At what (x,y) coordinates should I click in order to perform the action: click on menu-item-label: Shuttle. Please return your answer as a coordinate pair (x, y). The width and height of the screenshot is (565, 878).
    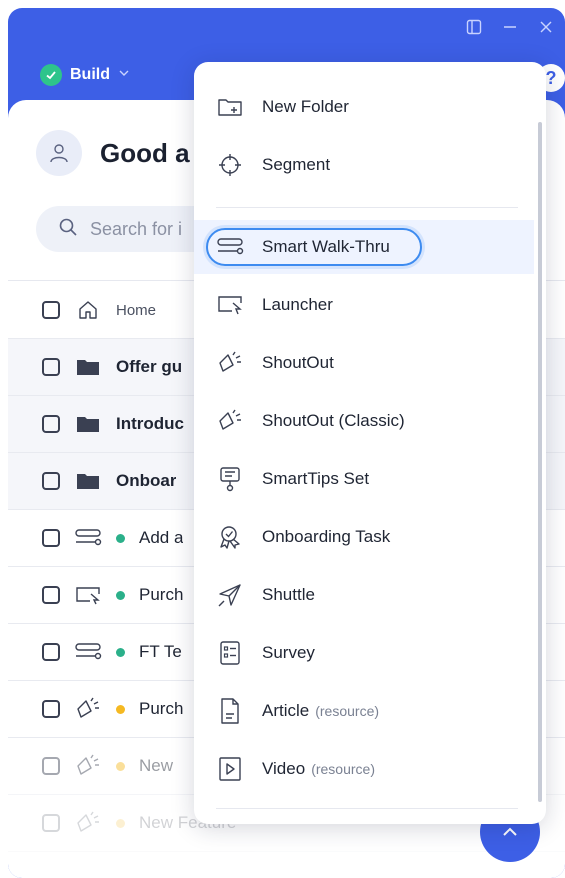
    Looking at the image, I should click on (288, 594).